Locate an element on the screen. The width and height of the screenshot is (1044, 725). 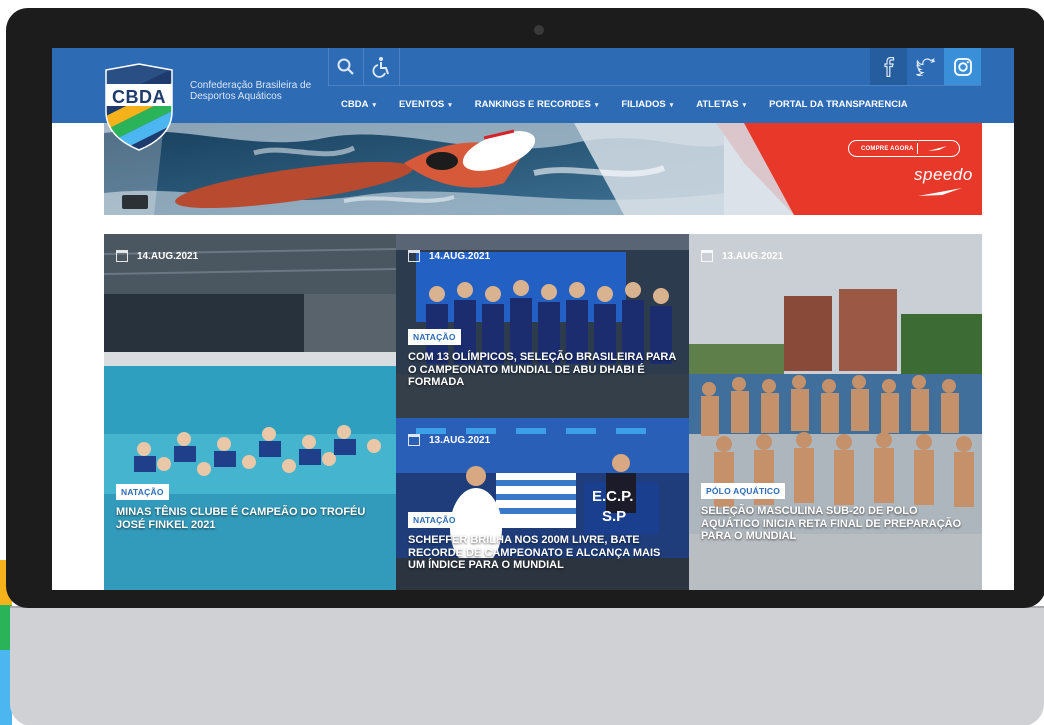
speedo-ad-banner: COMPRE AGORA speedo is located at coordinates (543, 169).